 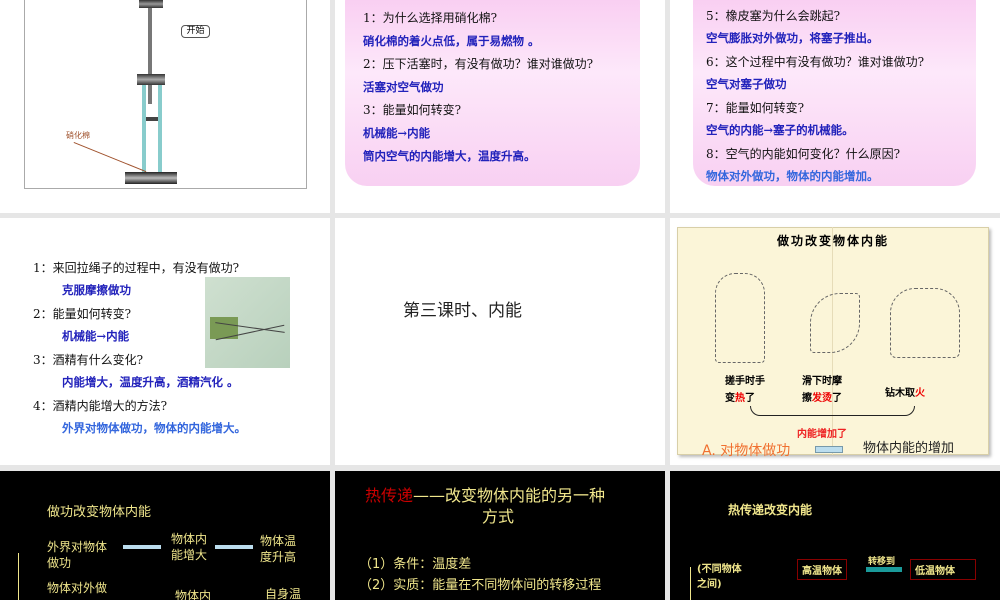 I want to click on answer-1: 硝化棉的着火点低，属于易燃物 。, so click(x=451, y=41).